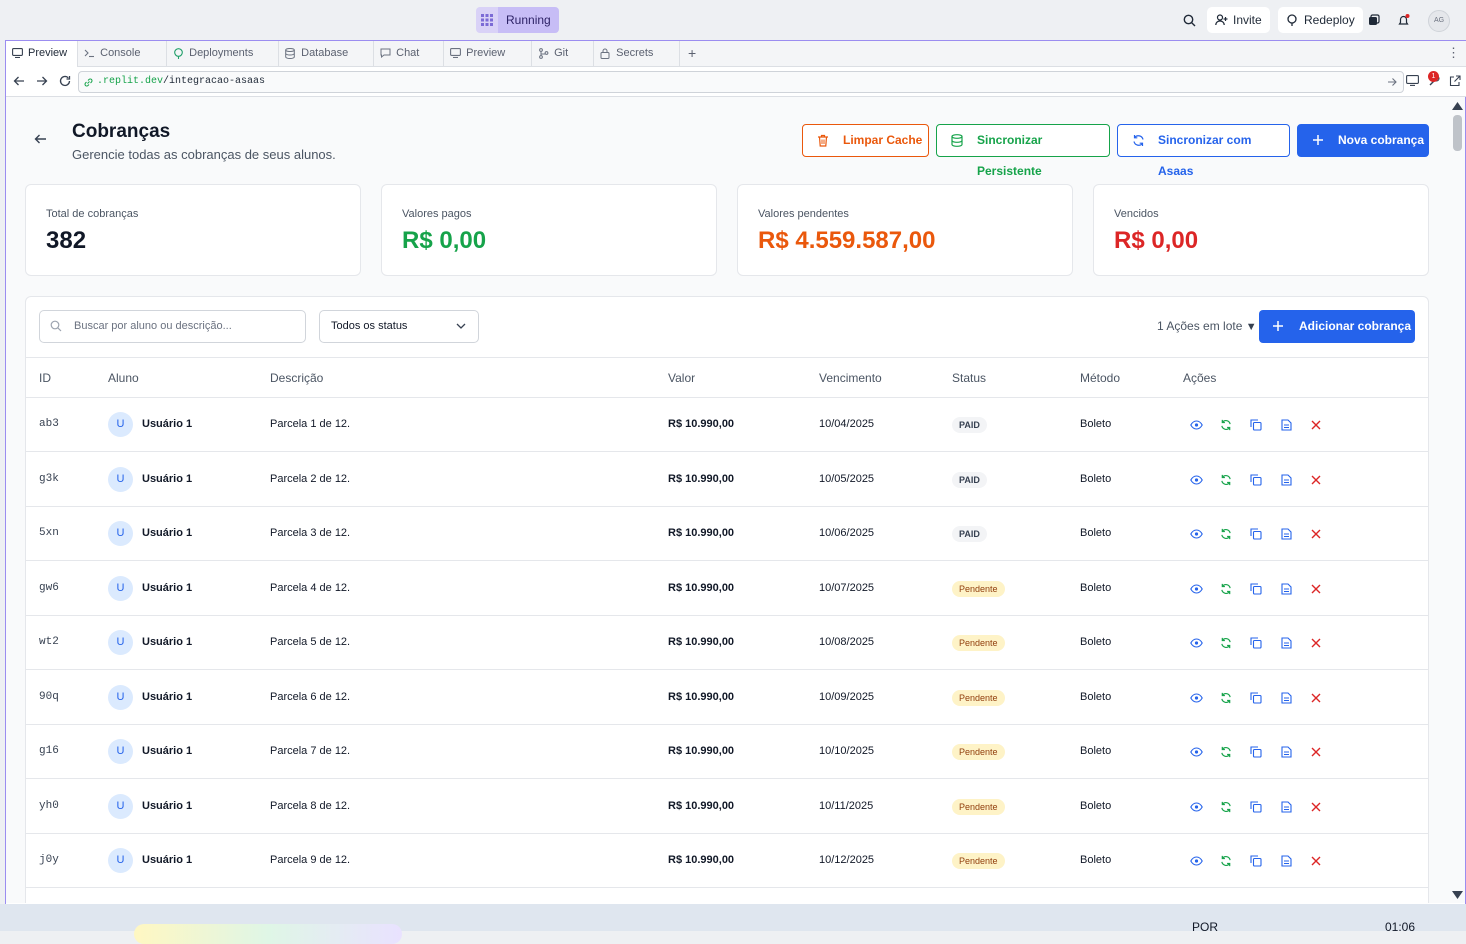  I want to click on scrollbar-thumb, so click(1457, 133).